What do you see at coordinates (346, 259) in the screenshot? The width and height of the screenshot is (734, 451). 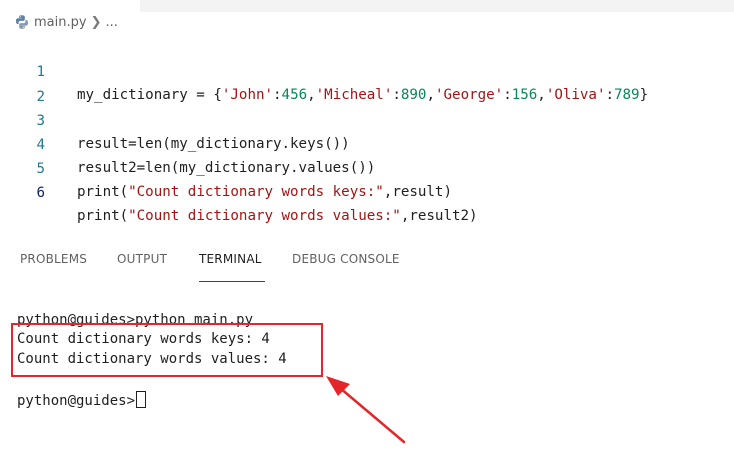 I see `tab-debug-console: DEBUG CONSOLE` at bounding box center [346, 259].